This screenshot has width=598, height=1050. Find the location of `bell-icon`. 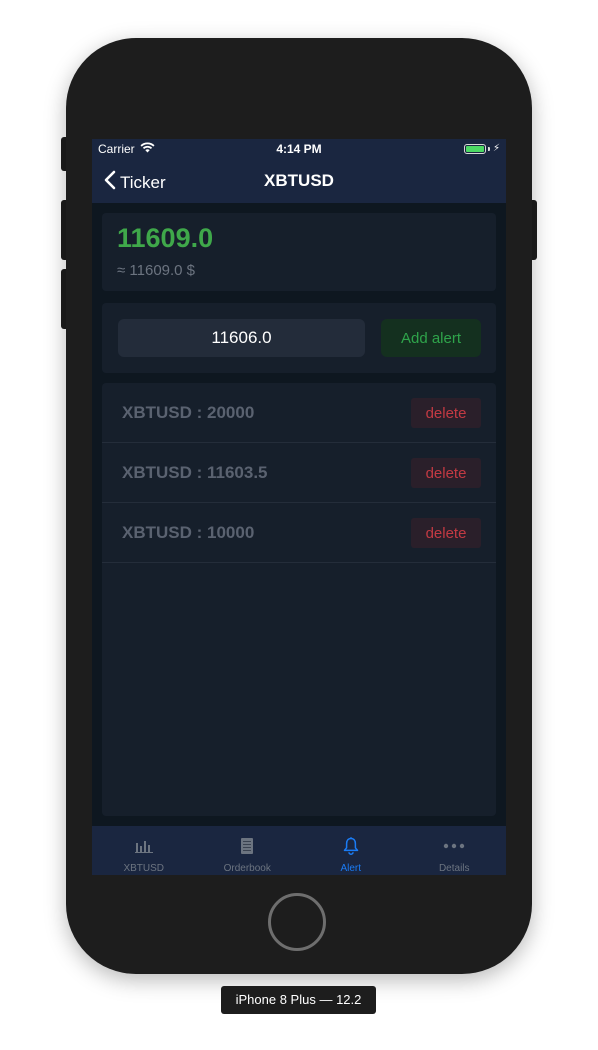

bell-icon is located at coordinates (351, 846).